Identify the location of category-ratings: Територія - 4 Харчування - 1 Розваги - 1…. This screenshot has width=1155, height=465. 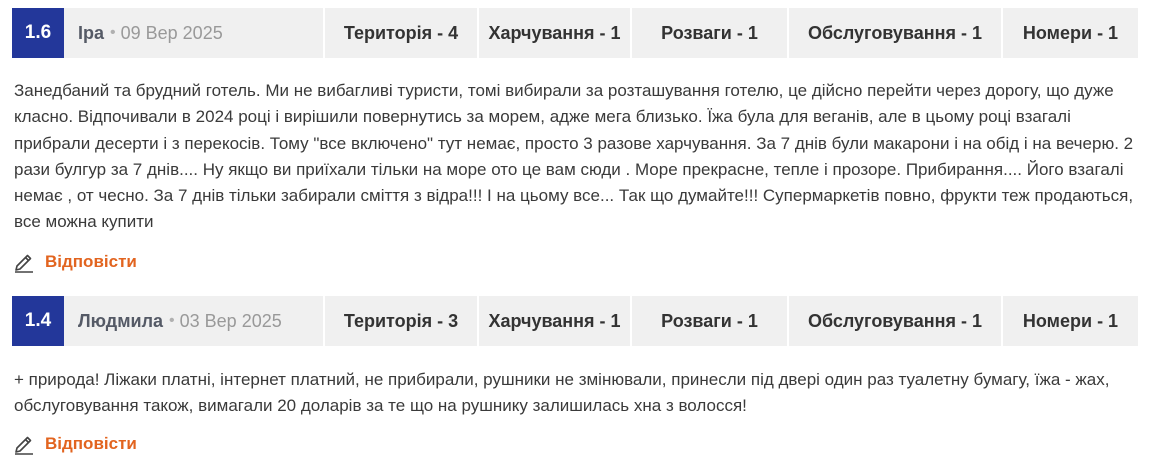
(730, 33).